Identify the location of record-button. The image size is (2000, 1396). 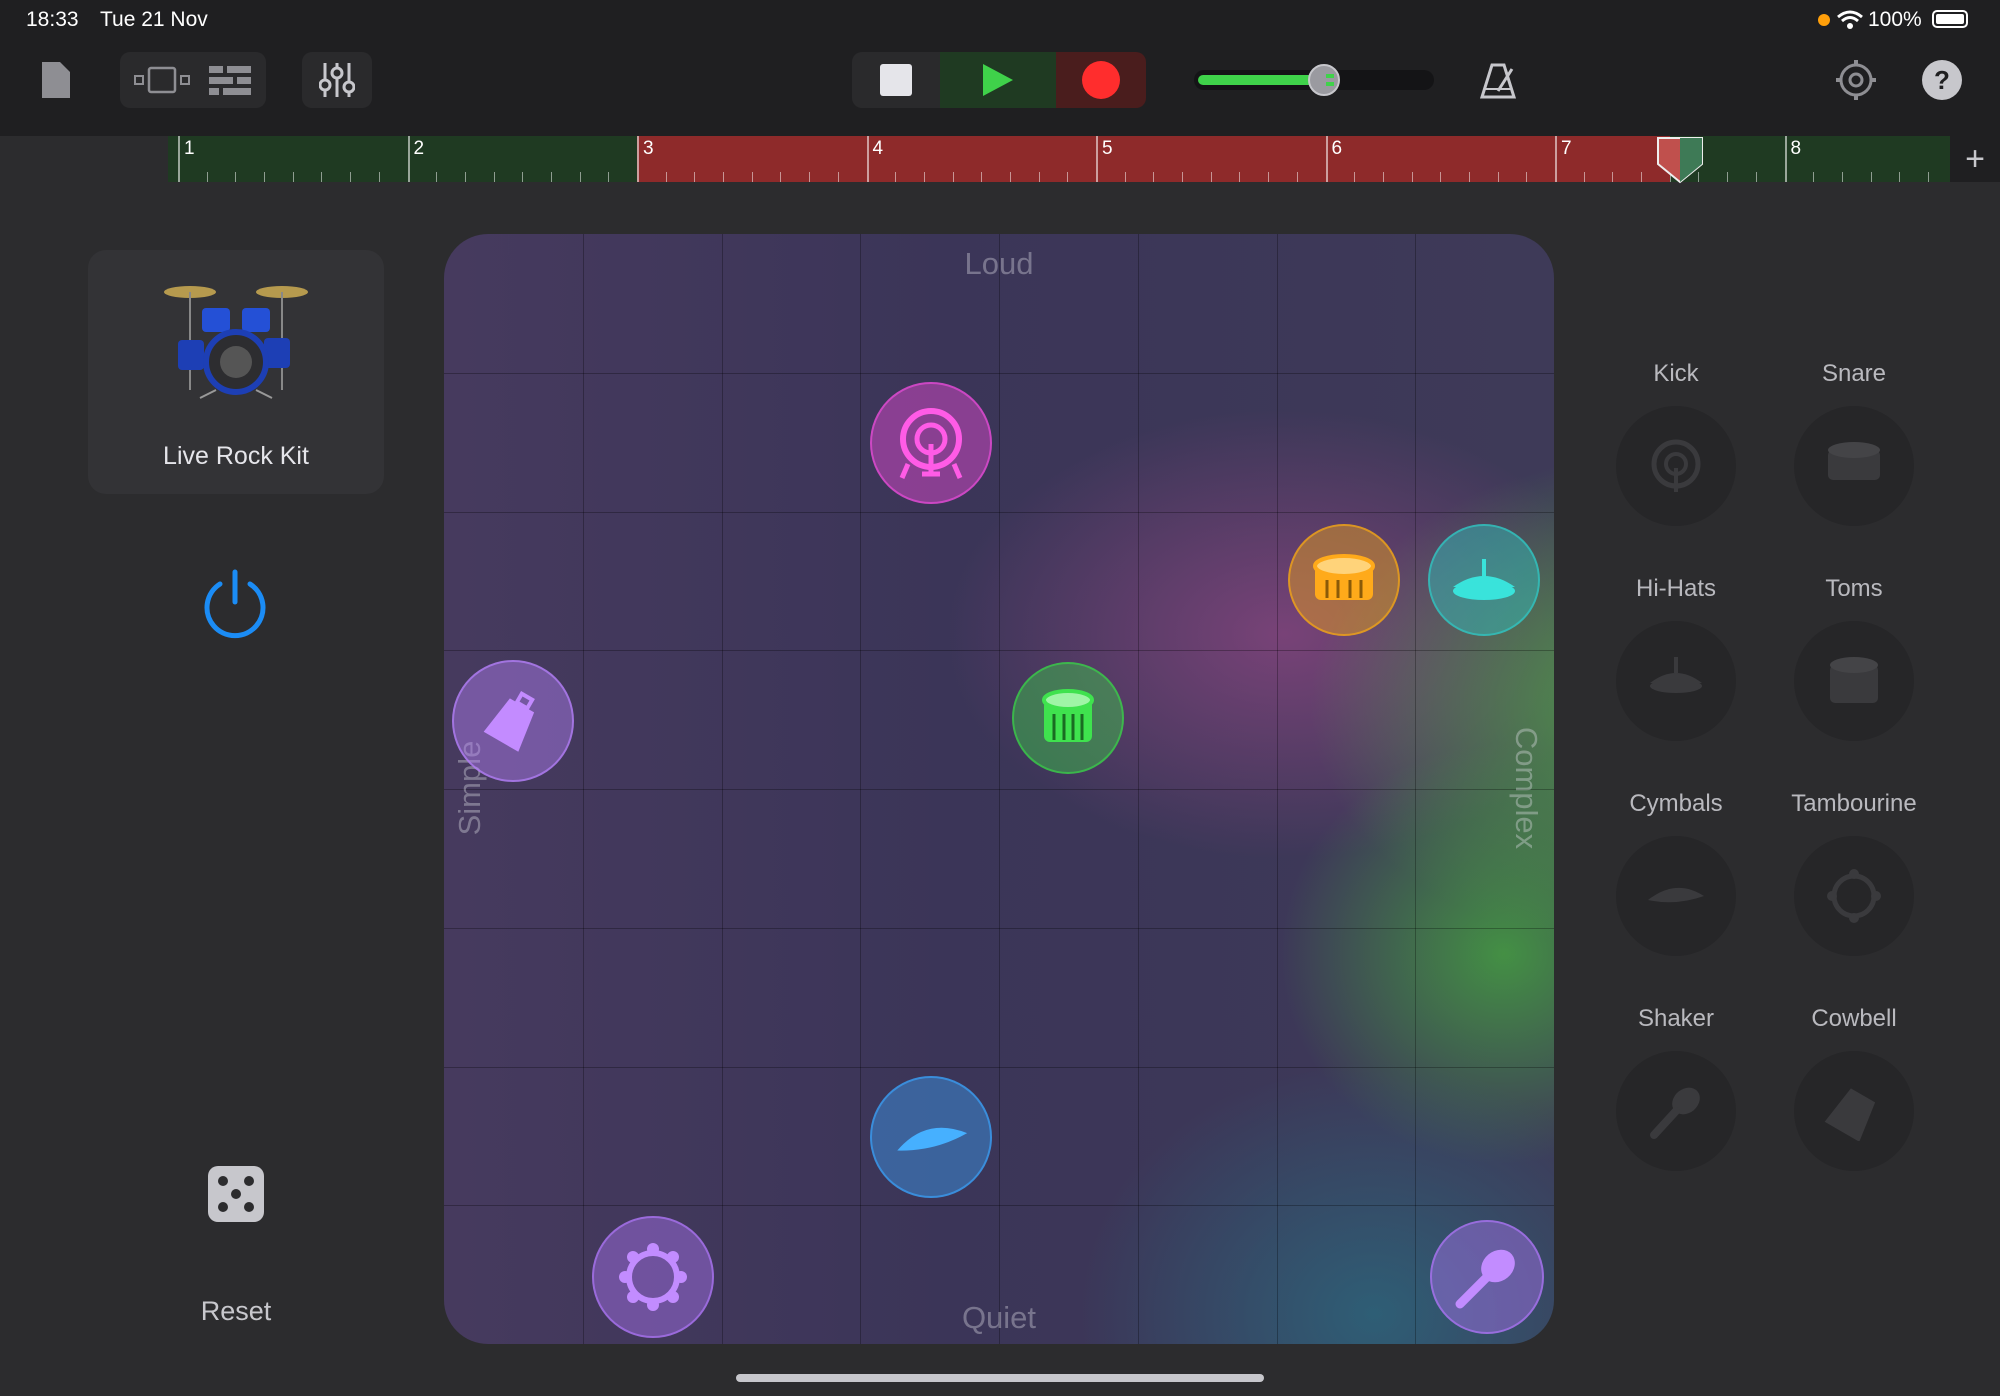
(1101, 80).